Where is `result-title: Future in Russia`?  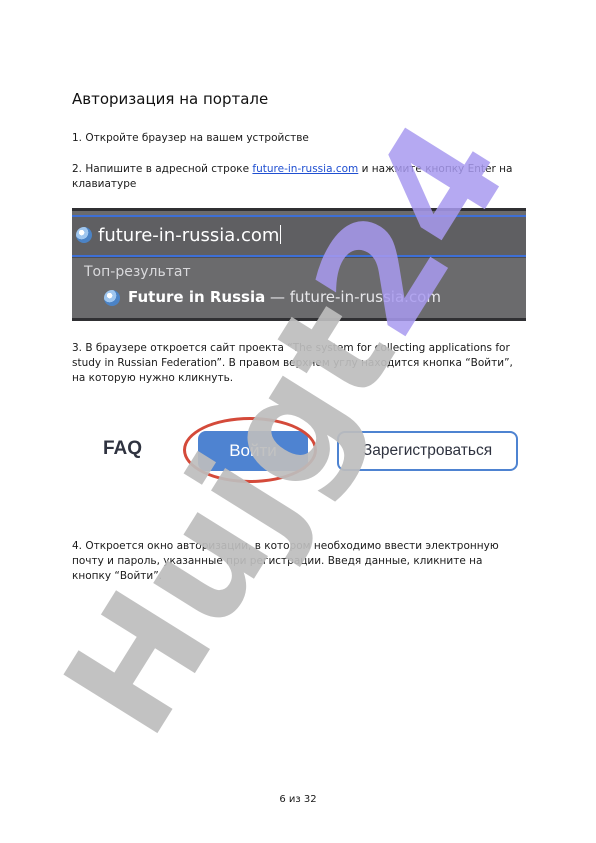
result-title: Future in Russia is located at coordinates (197, 297).